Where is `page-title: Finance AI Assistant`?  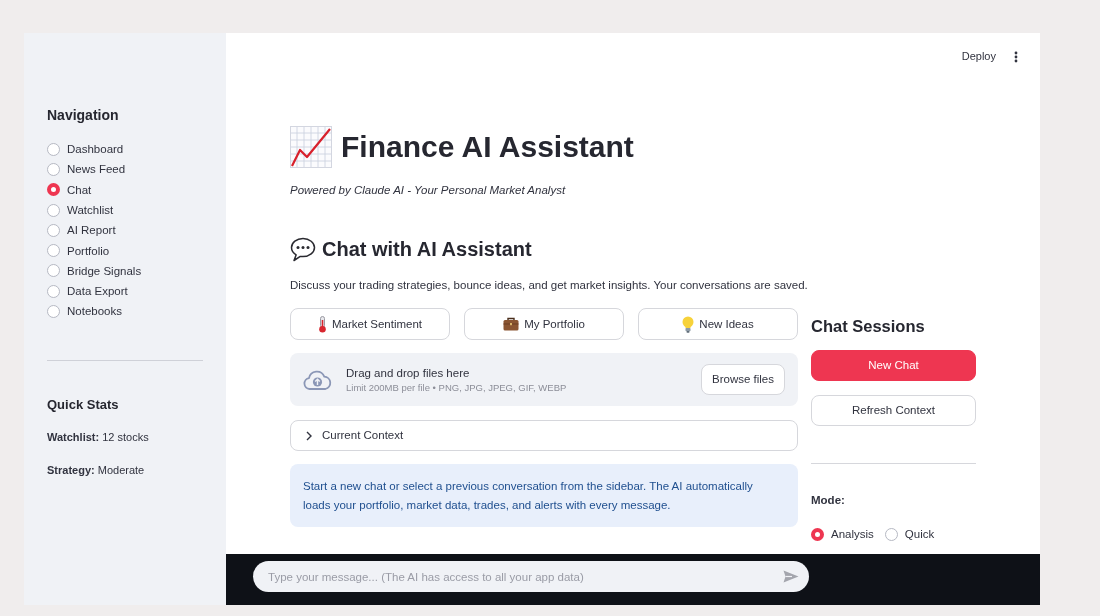
page-title: Finance AI Assistant is located at coordinates (487, 147).